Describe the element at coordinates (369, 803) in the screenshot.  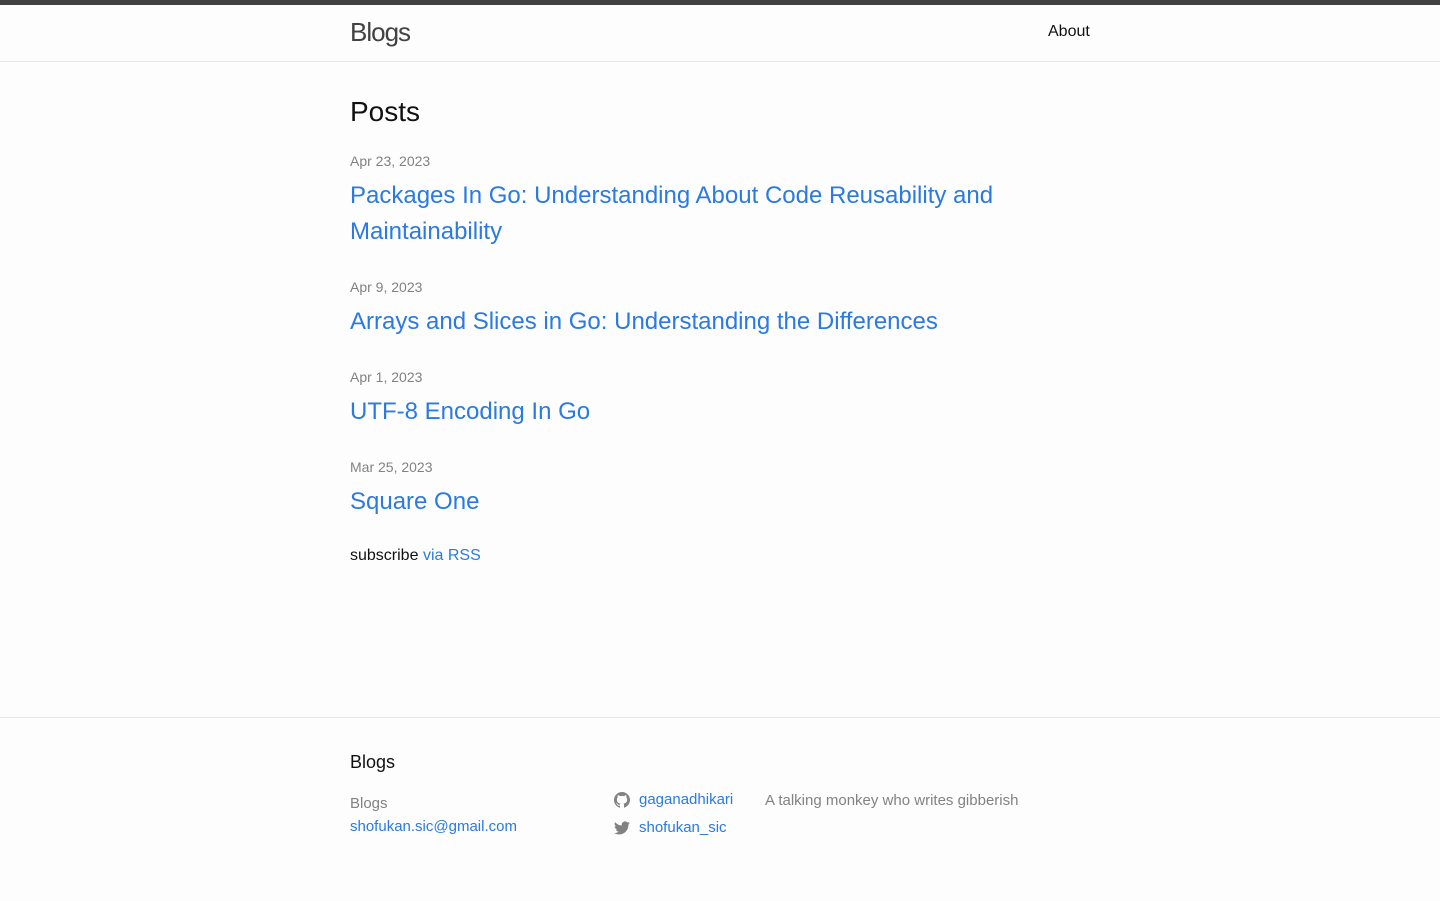
I see `footer-name: Blogs` at that location.